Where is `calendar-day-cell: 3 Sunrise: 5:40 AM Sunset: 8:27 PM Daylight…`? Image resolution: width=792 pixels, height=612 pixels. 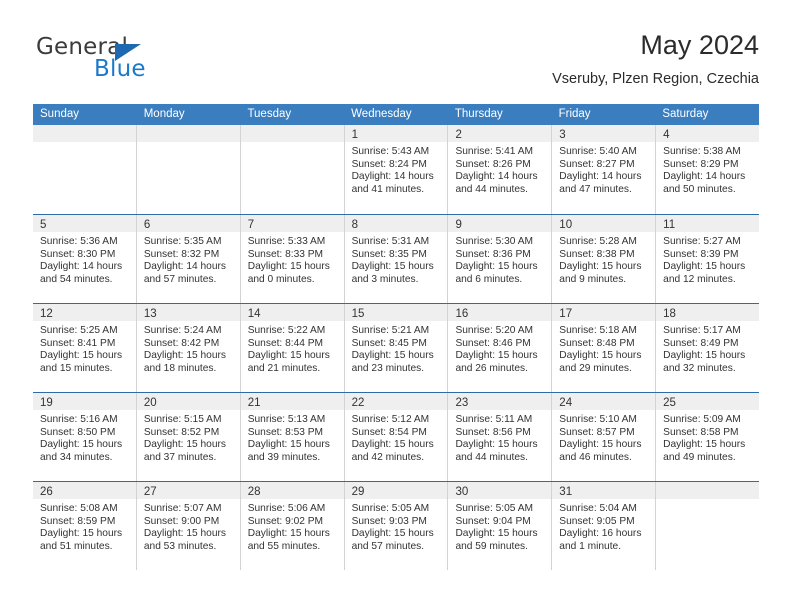 calendar-day-cell: 3 Sunrise: 5:40 AM Sunset: 8:27 PM Daylight… is located at coordinates (603, 169).